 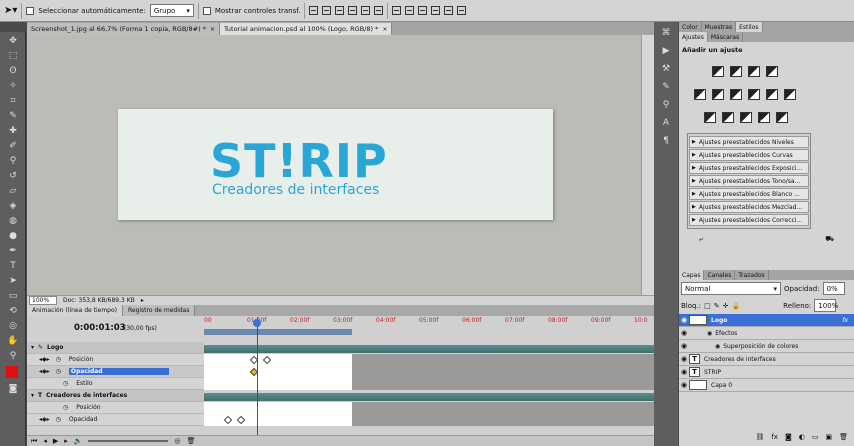 What do you see at coordinates (13, 220) in the screenshot?
I see `blur-tool-icon: ◍` at bounding box center [13, 220].